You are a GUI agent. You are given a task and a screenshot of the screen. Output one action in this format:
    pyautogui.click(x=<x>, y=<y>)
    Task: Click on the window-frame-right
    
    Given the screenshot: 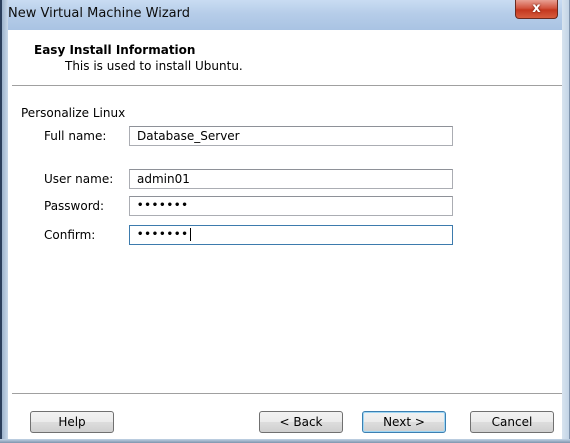 What is the action you would take?
    pyautogui.click(x=566, y=221)
    